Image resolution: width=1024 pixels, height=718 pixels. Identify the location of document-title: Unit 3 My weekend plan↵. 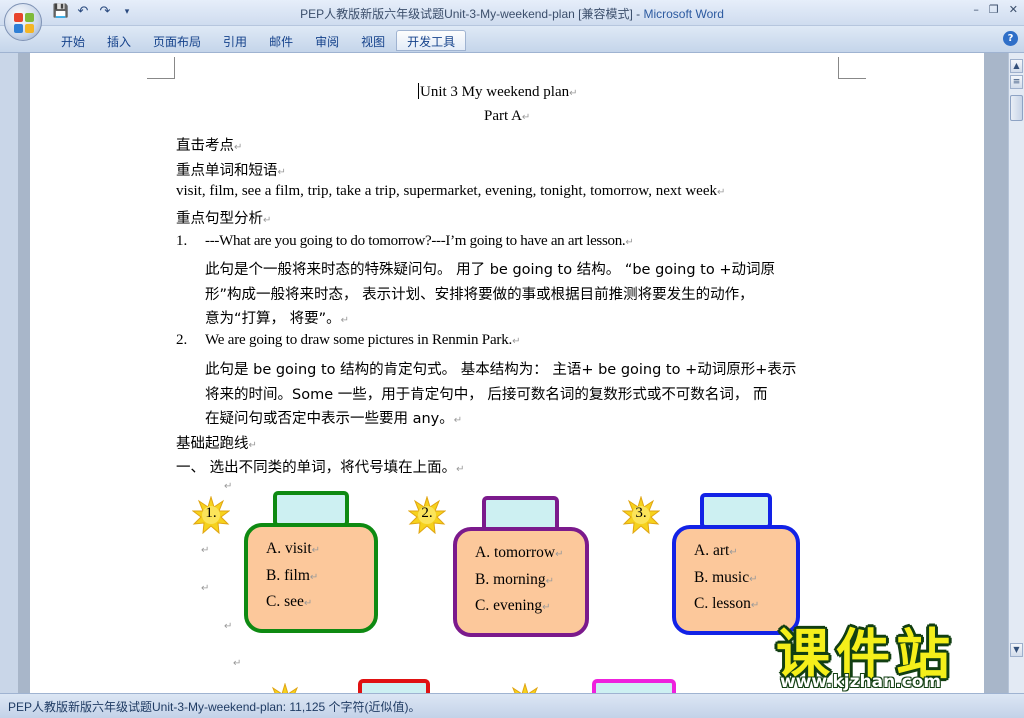
(498, 91).